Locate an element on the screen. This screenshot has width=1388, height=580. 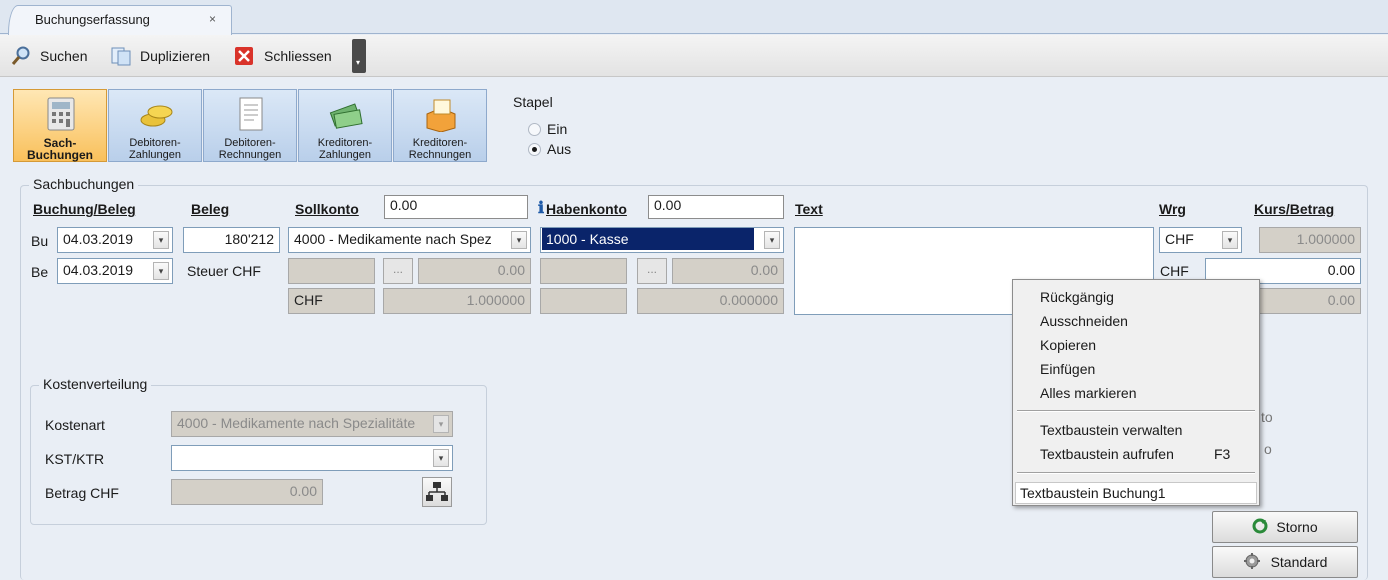
buchung-date-field: 04.03.2019 ▾ is located at coordinates (115, 240).